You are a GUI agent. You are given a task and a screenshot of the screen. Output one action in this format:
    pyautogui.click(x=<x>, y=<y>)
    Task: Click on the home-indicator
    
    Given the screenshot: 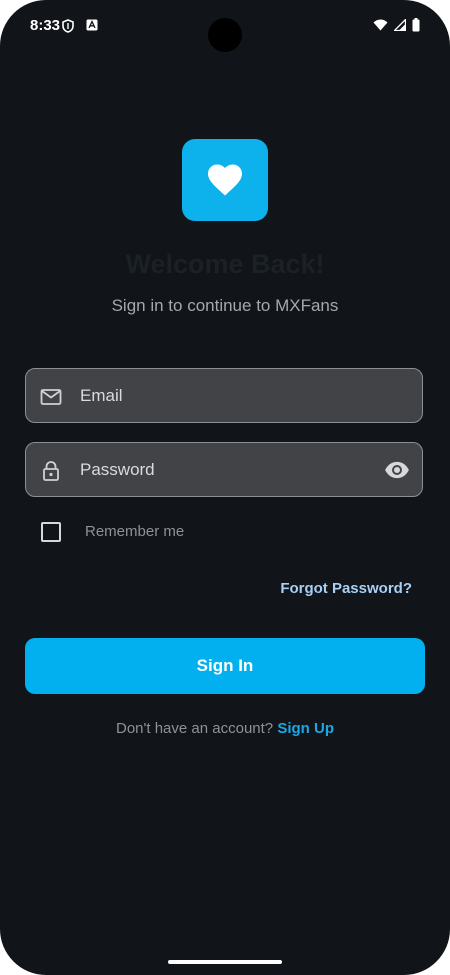 What is the action you would take?
    pyautogui.click(x=225, y=962)
    